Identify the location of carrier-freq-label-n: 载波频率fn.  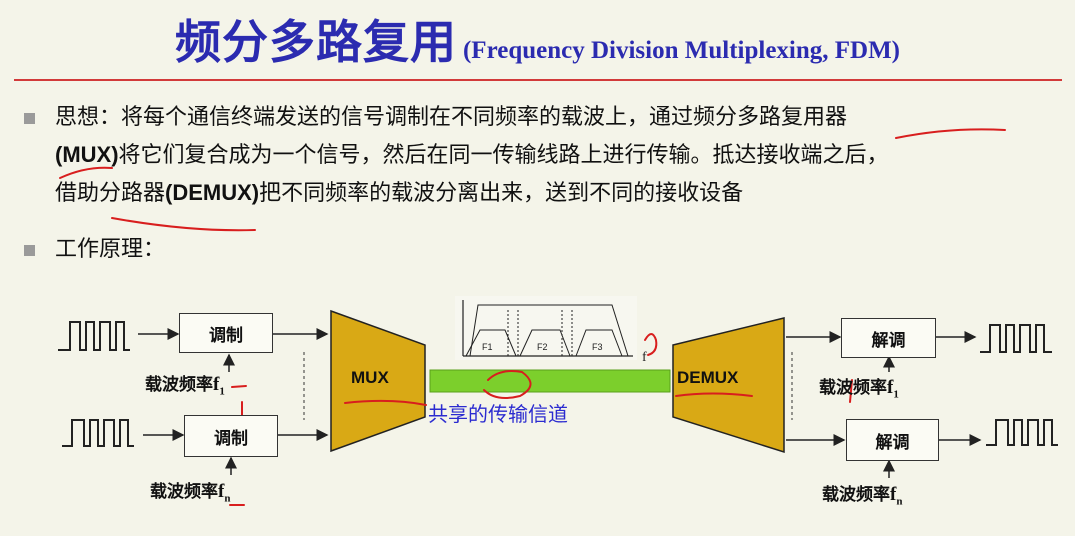
(190, 490).